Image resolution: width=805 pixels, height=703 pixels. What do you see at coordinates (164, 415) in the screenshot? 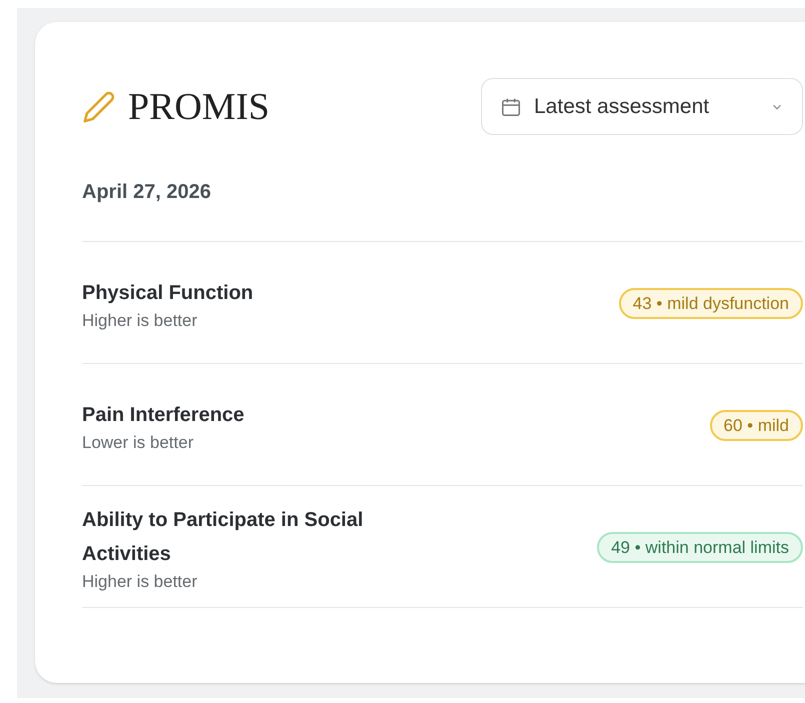
I see `measure-name: Pain Interference` at bounding box center [164, 415].